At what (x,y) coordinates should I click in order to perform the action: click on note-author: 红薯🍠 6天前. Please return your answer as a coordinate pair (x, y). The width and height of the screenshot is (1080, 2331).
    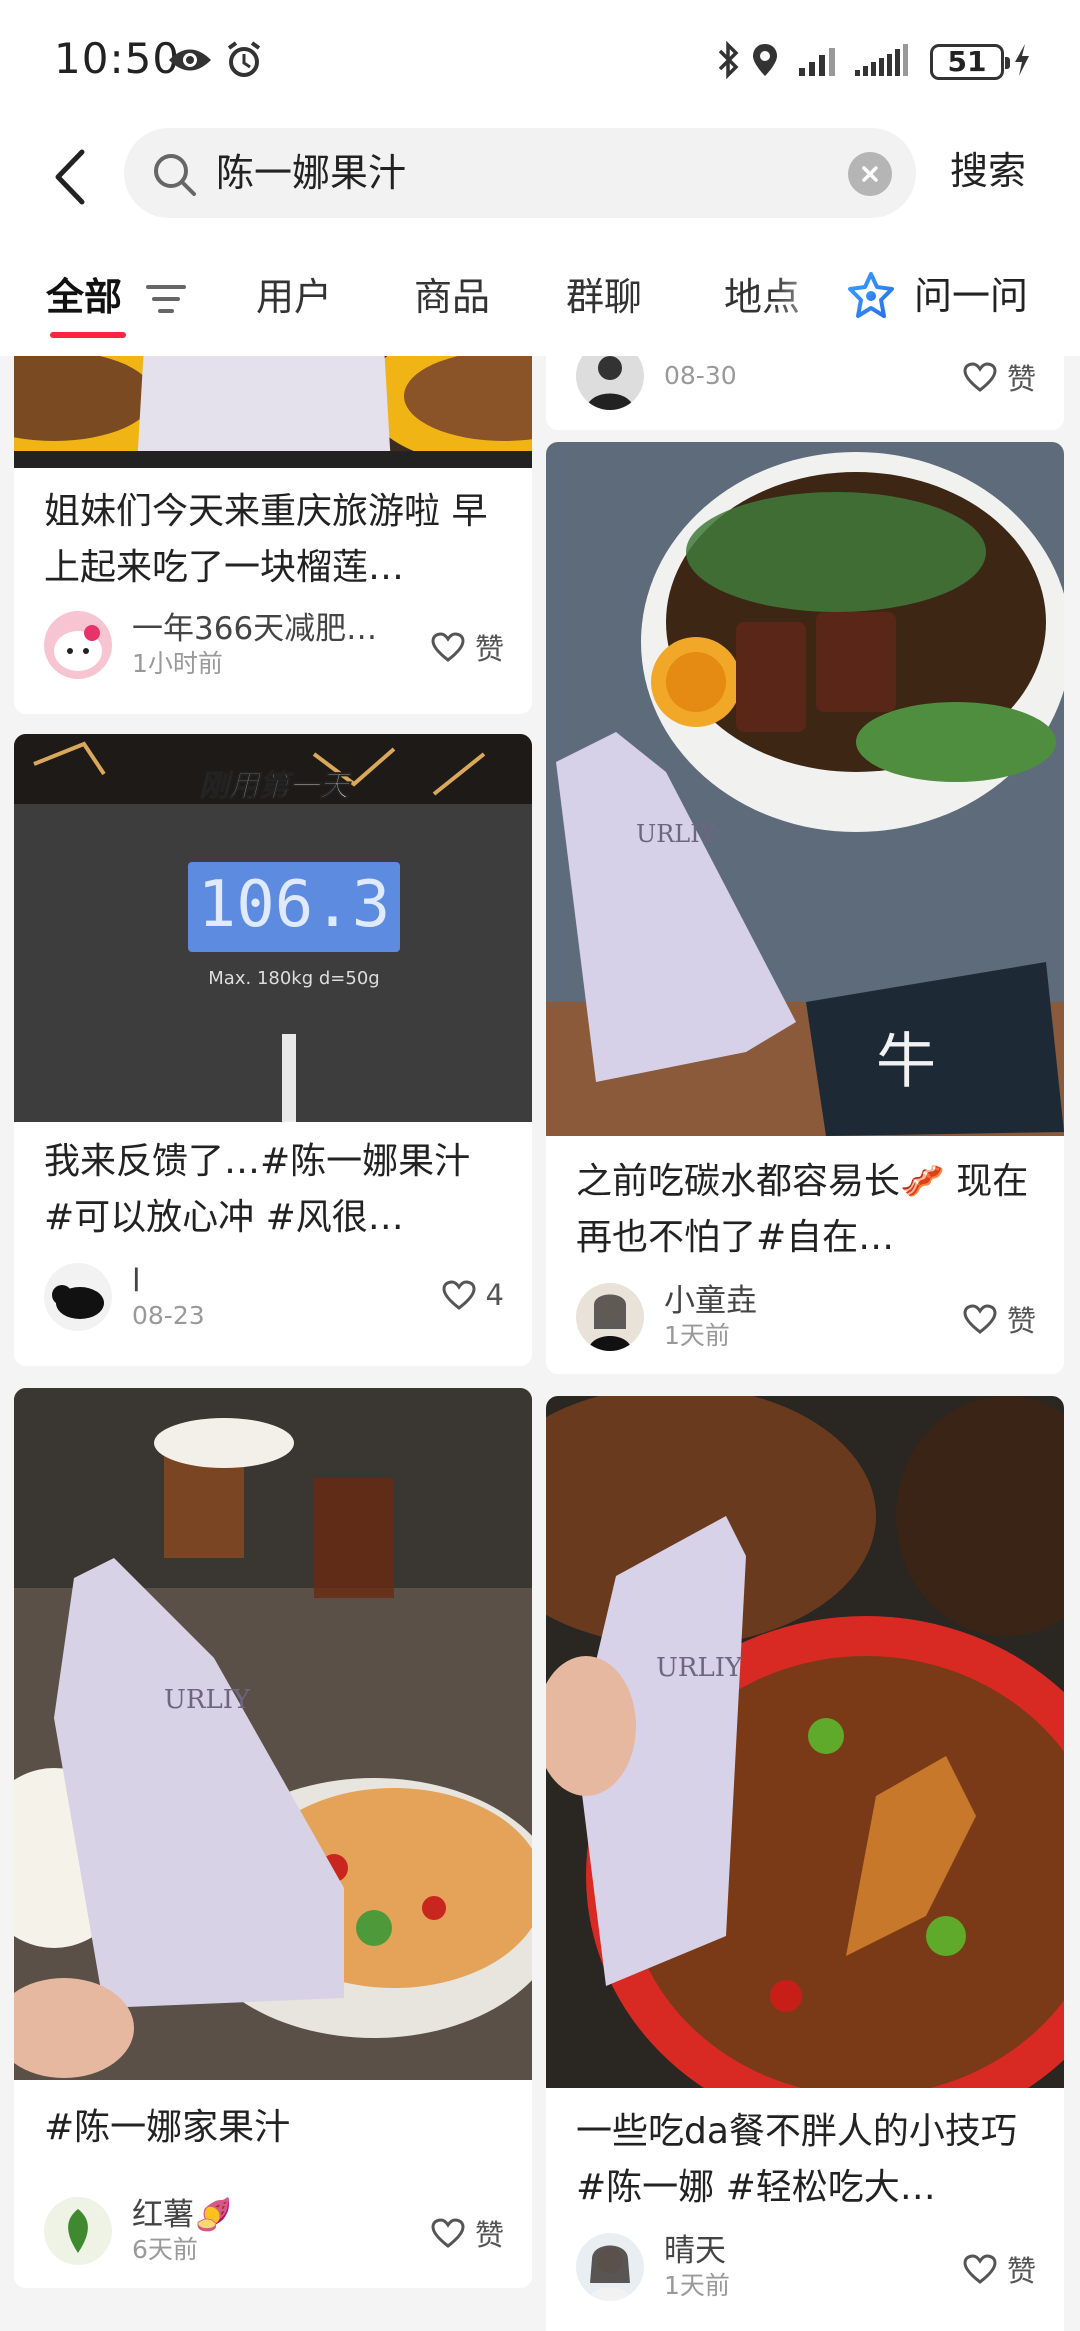
    Looking at the image, I should click on (138, 2231).